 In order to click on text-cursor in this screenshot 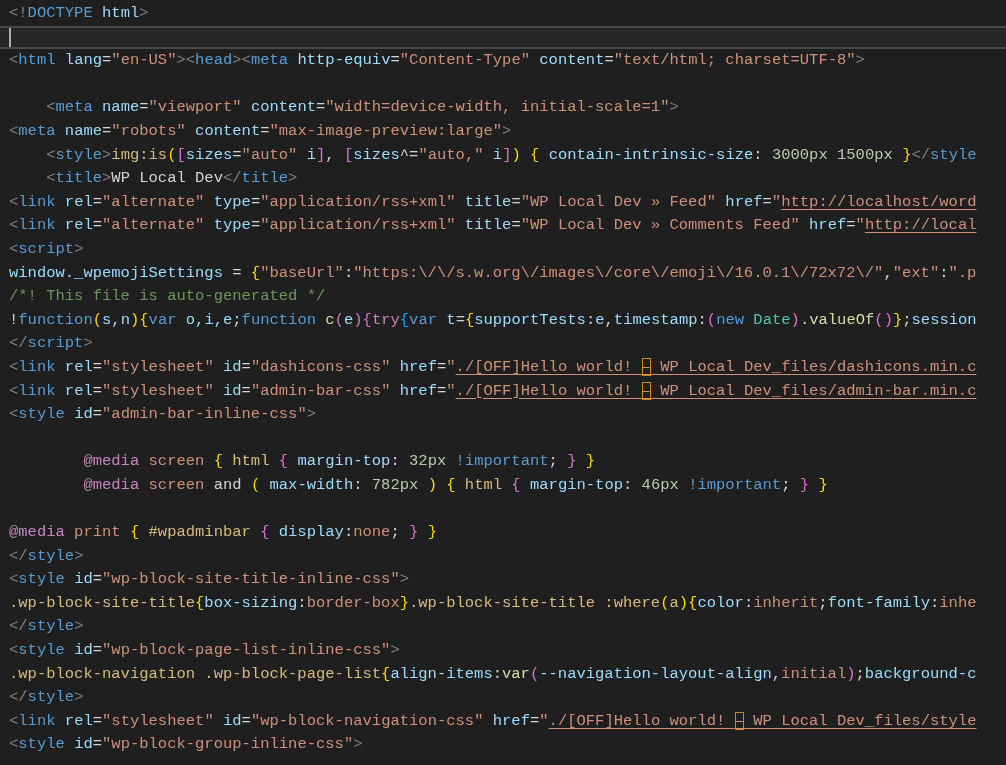, I will do `click(10, 37)`.